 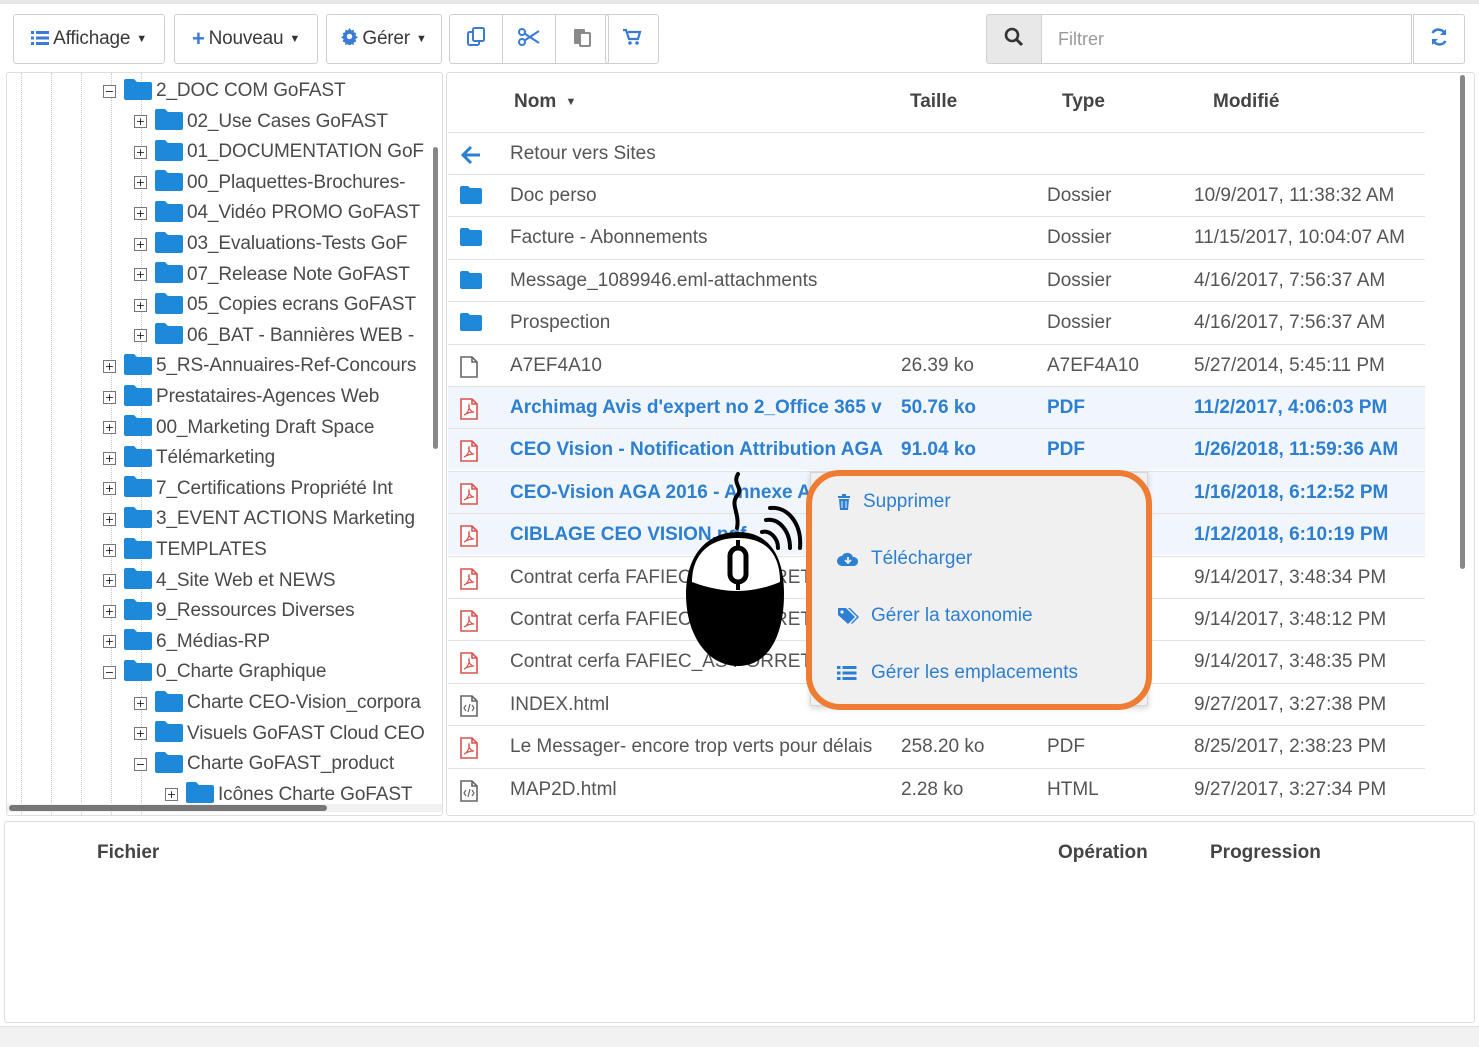 What do you see at coordinates (936, 153) in the screenshot?
I see `back-row: Retour vers Sites` at bounding box center [936, 153].